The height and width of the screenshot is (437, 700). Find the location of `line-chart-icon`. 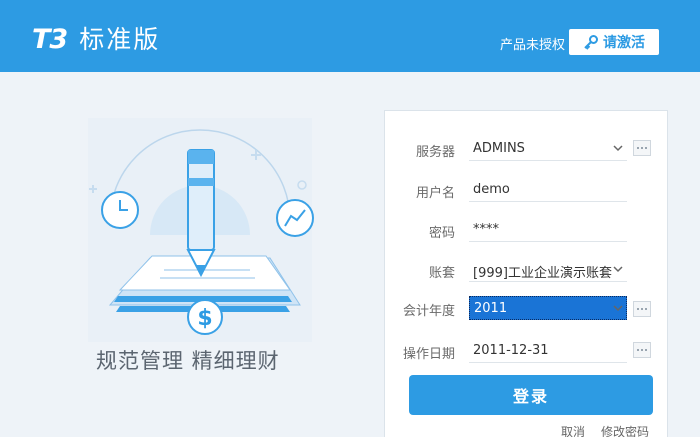

line-chart-icon is located at coordinates (295, 218).